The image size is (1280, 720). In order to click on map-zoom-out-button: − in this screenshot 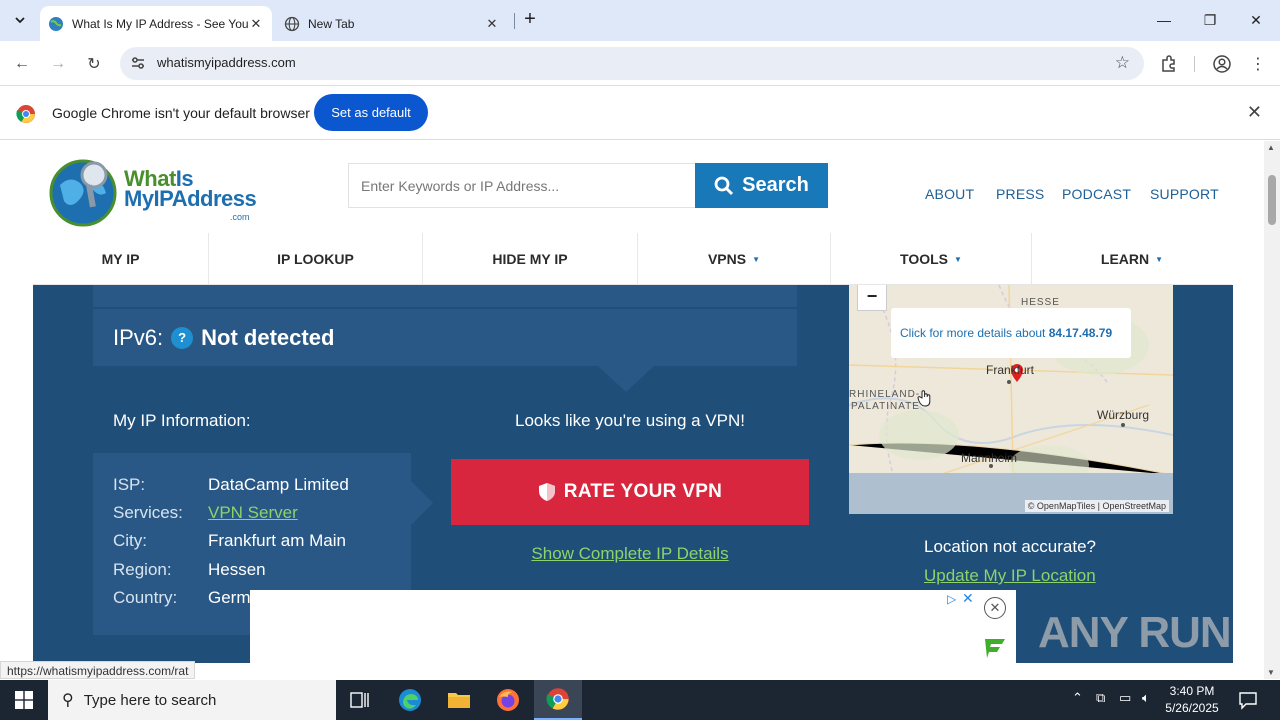, I will do `click(872, 298)`.